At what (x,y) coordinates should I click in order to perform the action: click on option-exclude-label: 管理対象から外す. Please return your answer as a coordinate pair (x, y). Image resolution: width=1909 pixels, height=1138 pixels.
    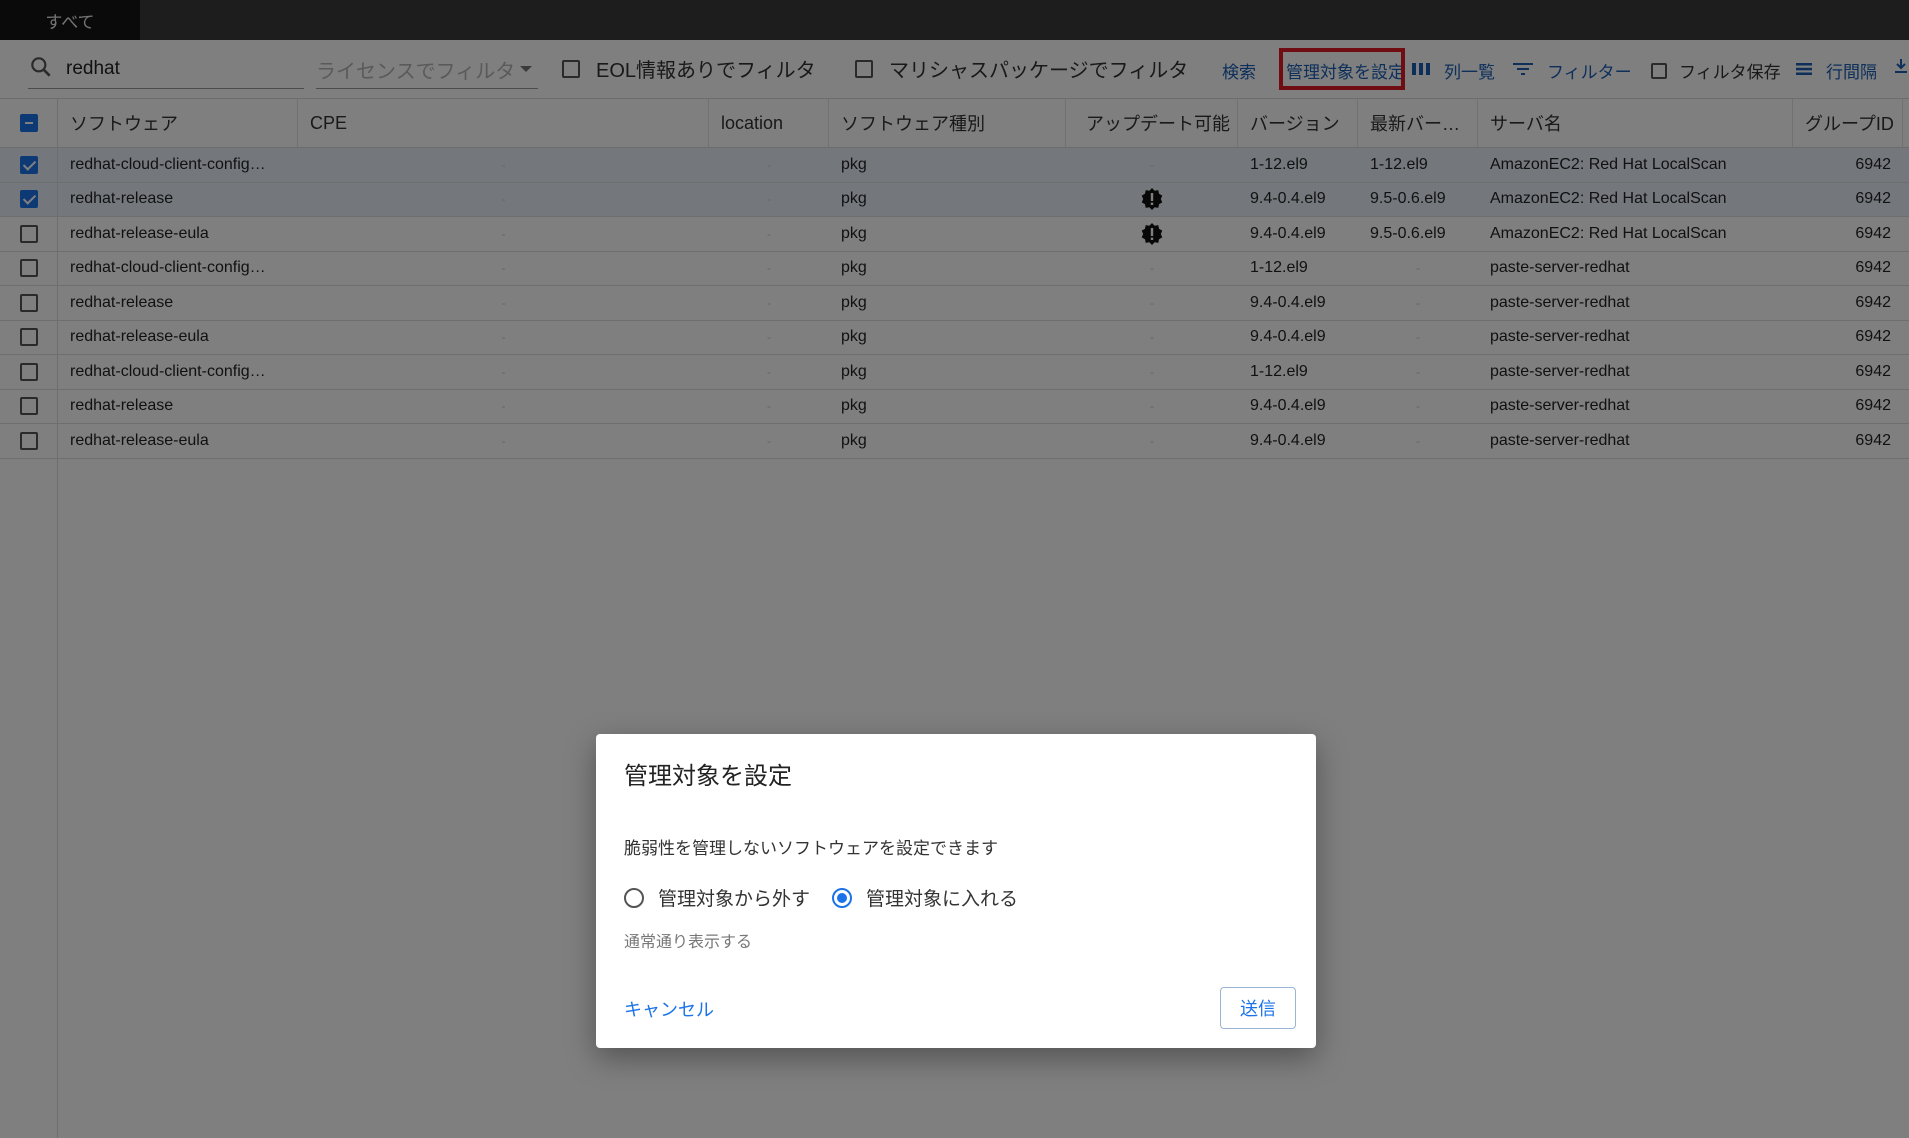
    Looking at the image, I should click on (734, 899).